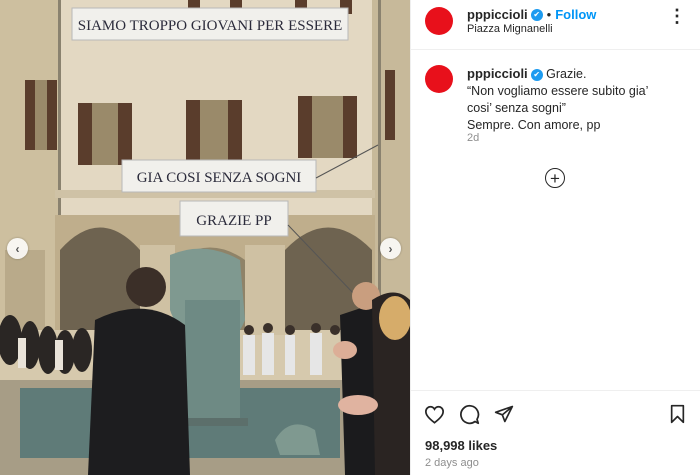 Image resolution: width=700 pixels, height=475 pixels. What do you see at coordinates (555, 25) in the screenshot?
I see `post-header: pppiccioli ✔ • Follow Piazza Mignanelli ⋮` at bounding box center [555, 25].